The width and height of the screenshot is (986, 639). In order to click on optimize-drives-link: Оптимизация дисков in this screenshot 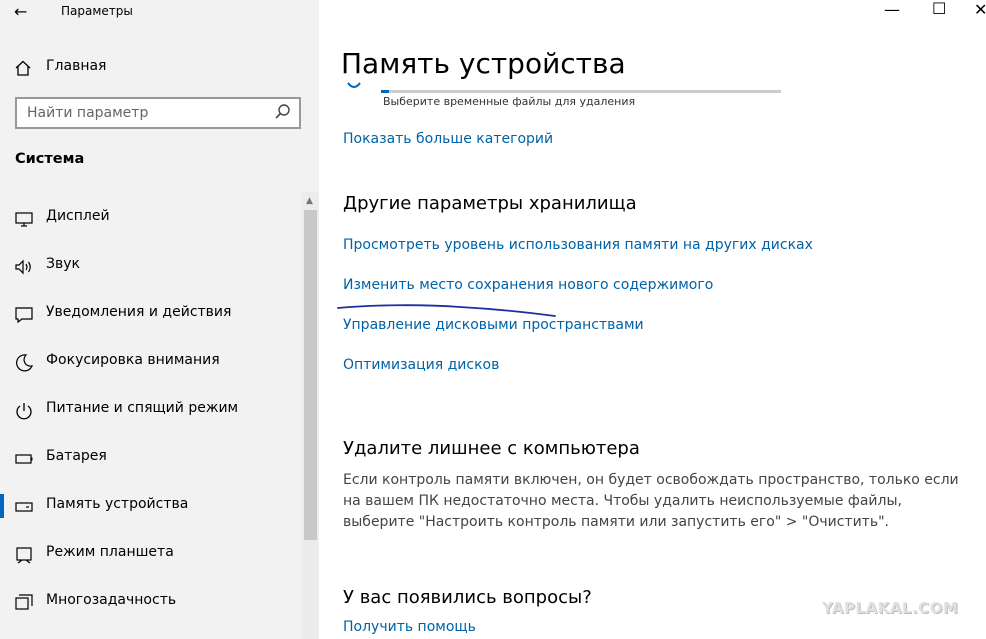, I will do `click(421, 365)`.